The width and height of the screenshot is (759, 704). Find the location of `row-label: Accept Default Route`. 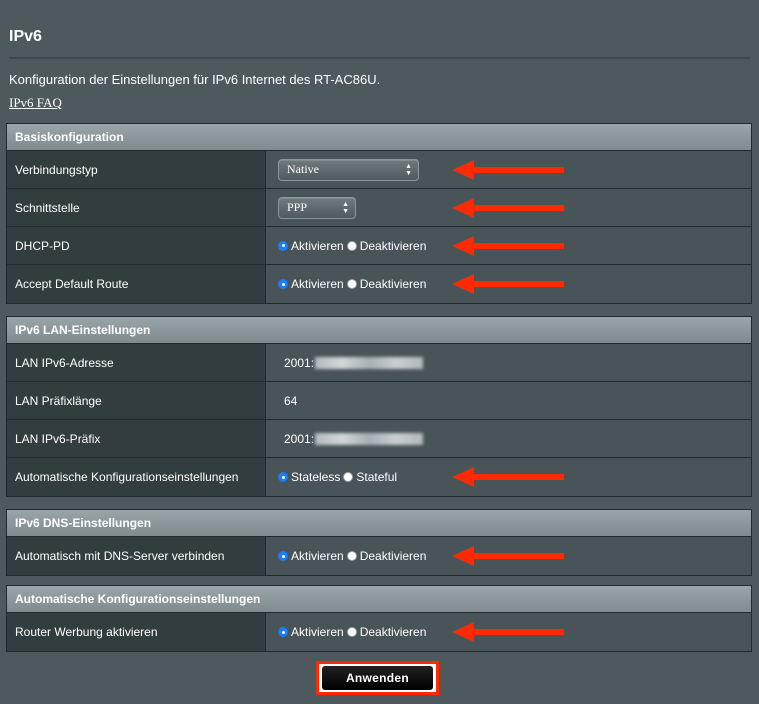

row-label: Accept Default Route is located at coordinates (136, 284).